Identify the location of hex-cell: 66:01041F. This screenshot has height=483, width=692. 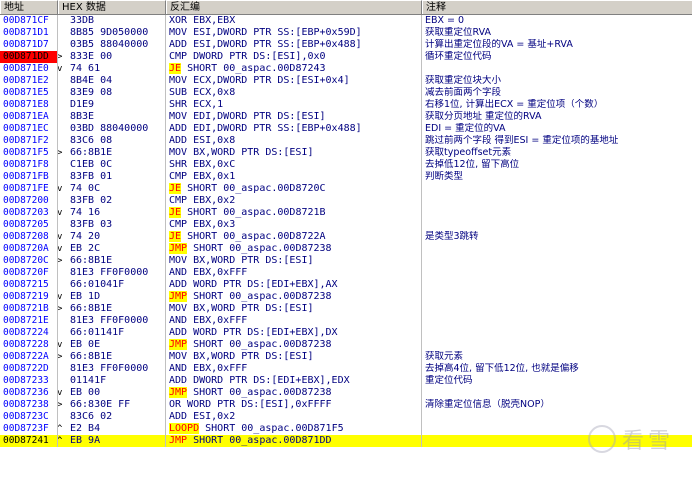
(112, 285).